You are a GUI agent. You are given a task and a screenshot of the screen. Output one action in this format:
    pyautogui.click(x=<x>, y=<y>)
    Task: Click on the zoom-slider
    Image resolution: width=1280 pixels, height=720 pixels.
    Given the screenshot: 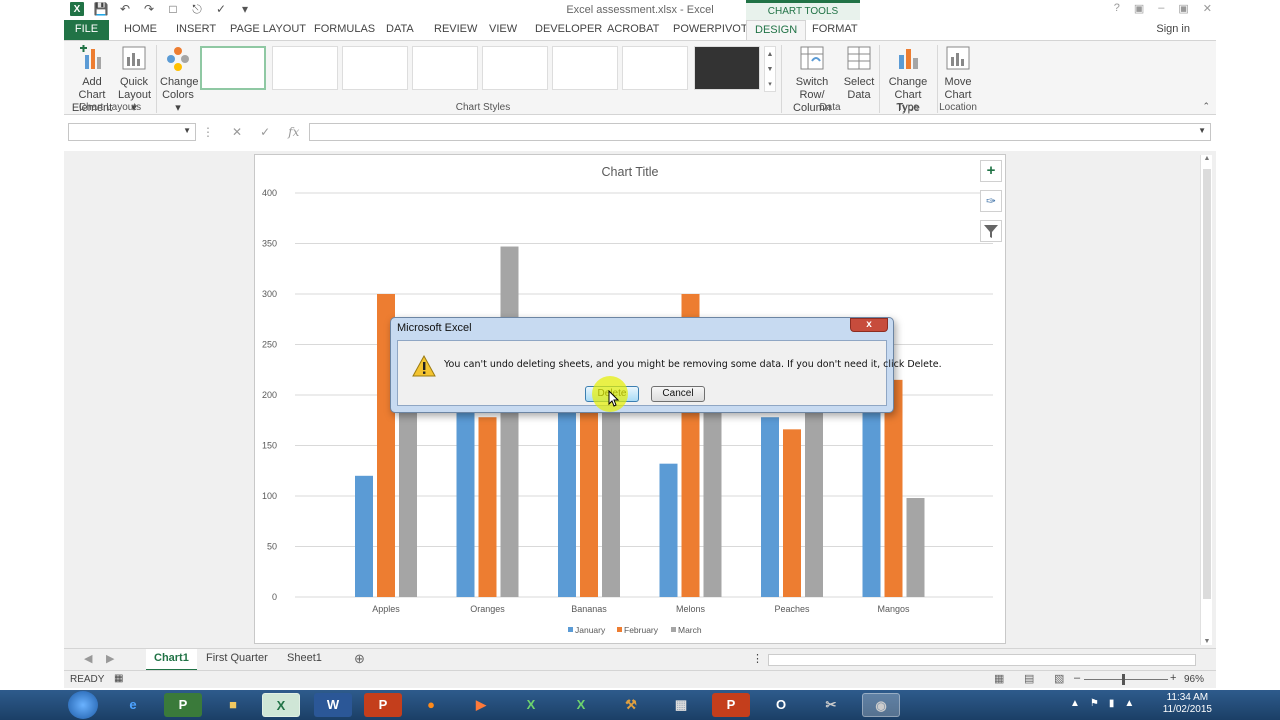 What is the action you would take?
    pyautogui.click(x=1126, y=679)
    